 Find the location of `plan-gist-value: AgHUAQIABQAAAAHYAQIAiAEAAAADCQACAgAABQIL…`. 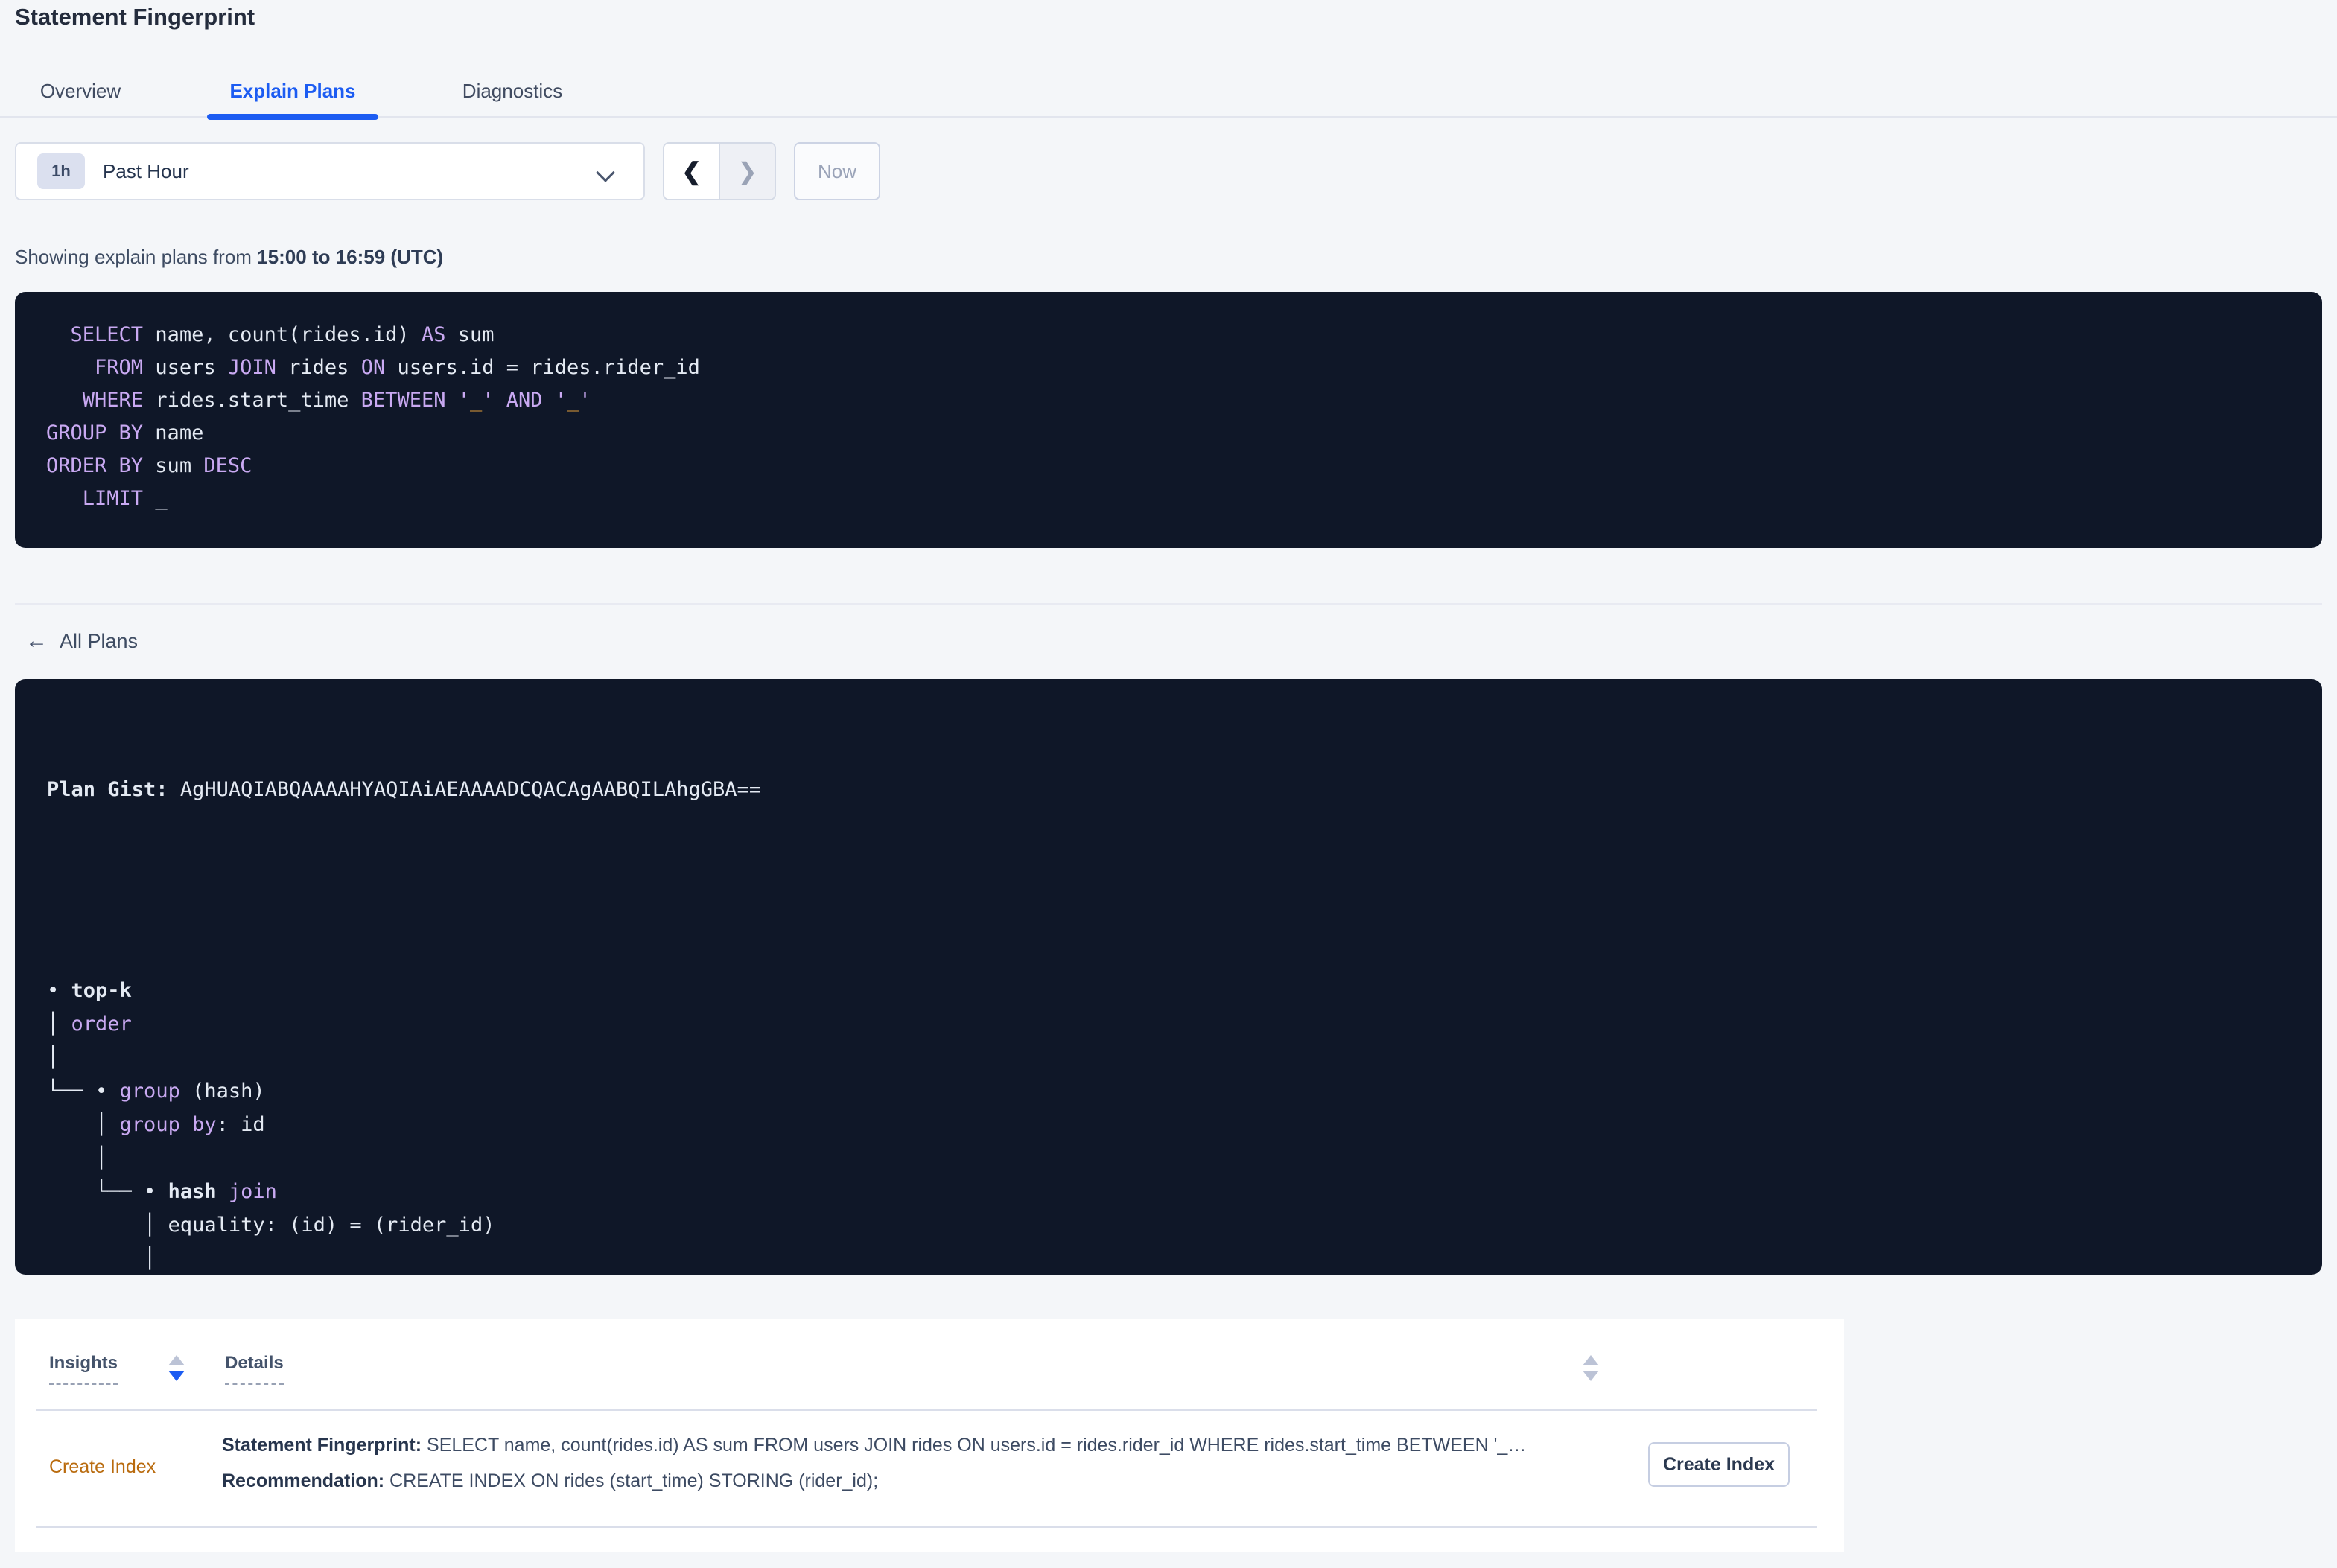

plan-gist-value: AgHUAQIABQAAAAHYAQIAiAEAAAADCQACAgAABQIL… is located at coordinates (471, 790).